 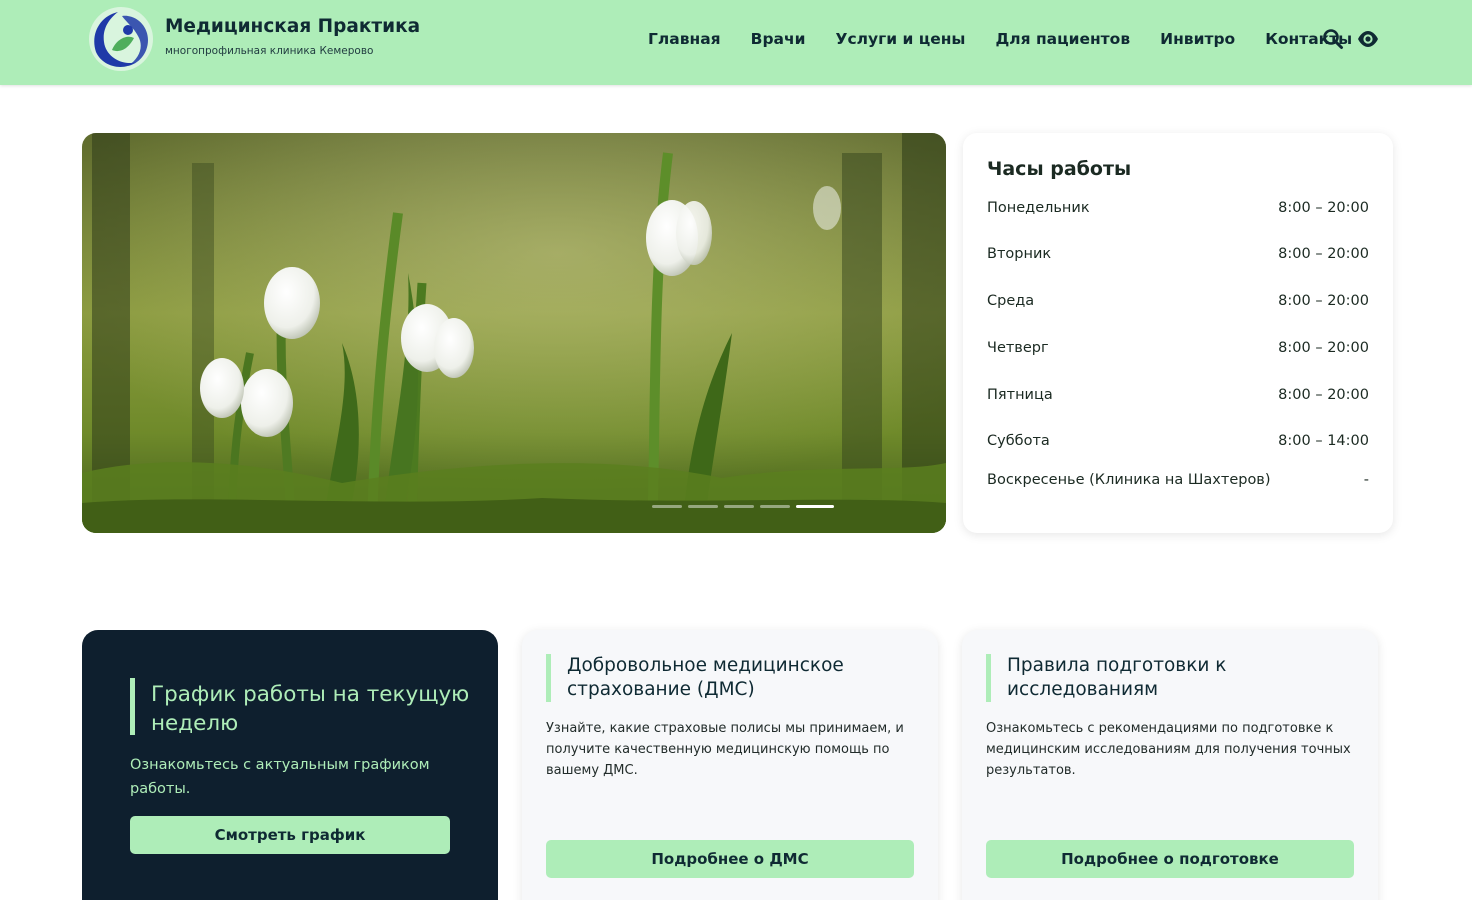 I want to click on hours-day: Вторник, so click(x=1019, y=254).